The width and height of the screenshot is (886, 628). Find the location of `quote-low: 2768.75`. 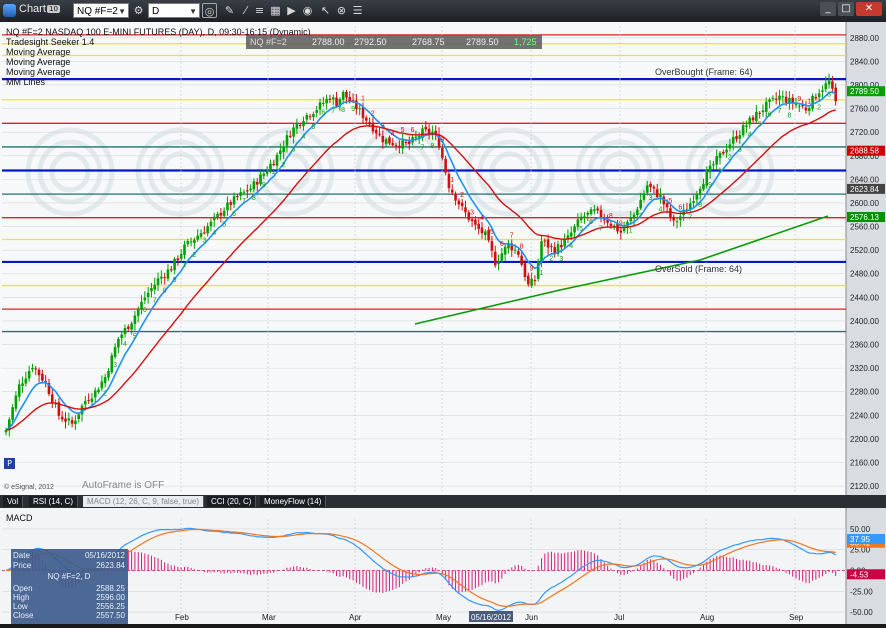

quote-low: 2768.75 is located at coordinates (428, 42).